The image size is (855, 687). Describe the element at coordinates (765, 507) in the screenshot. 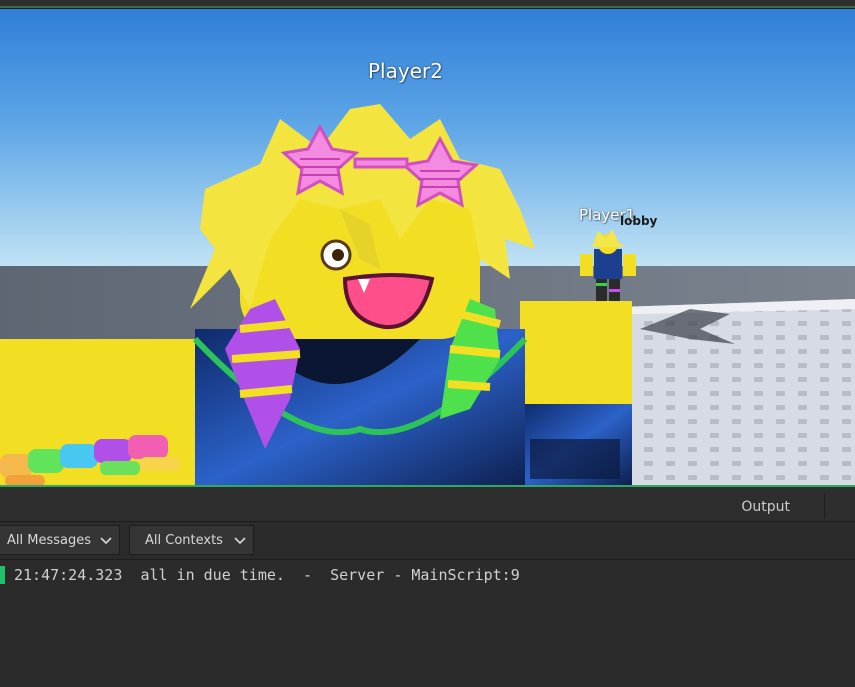

I see `panel-title: Output` at that location.